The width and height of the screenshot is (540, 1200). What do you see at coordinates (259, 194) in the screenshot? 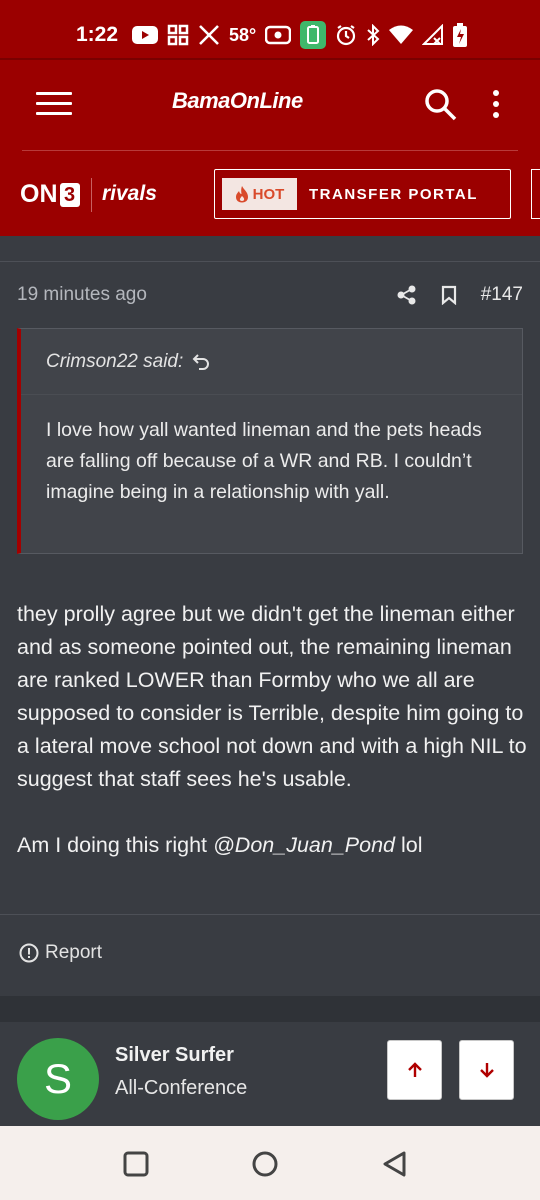
I see `hot-badge: HOT` at bounding box center [259, 194].